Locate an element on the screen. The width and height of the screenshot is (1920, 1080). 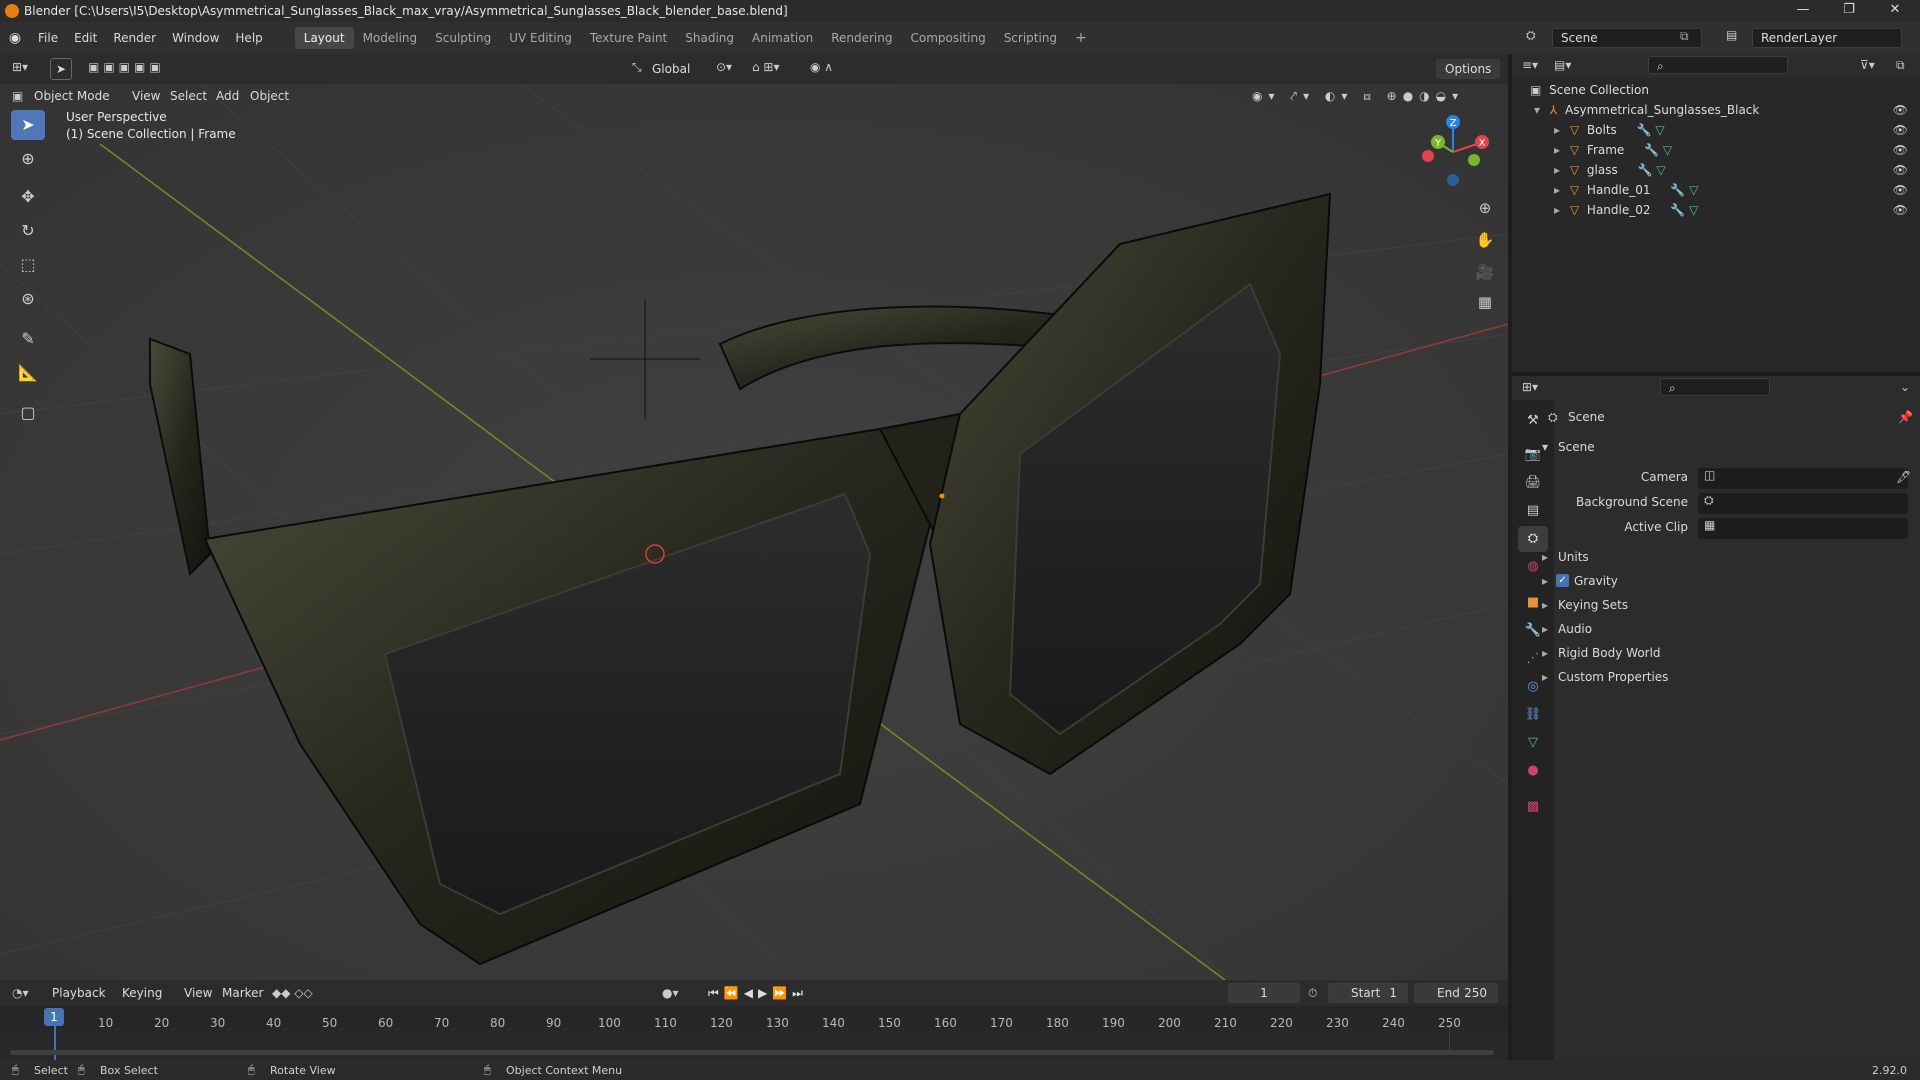
scene-type-icon: ⛭ is located at coordinates (1531, 35).